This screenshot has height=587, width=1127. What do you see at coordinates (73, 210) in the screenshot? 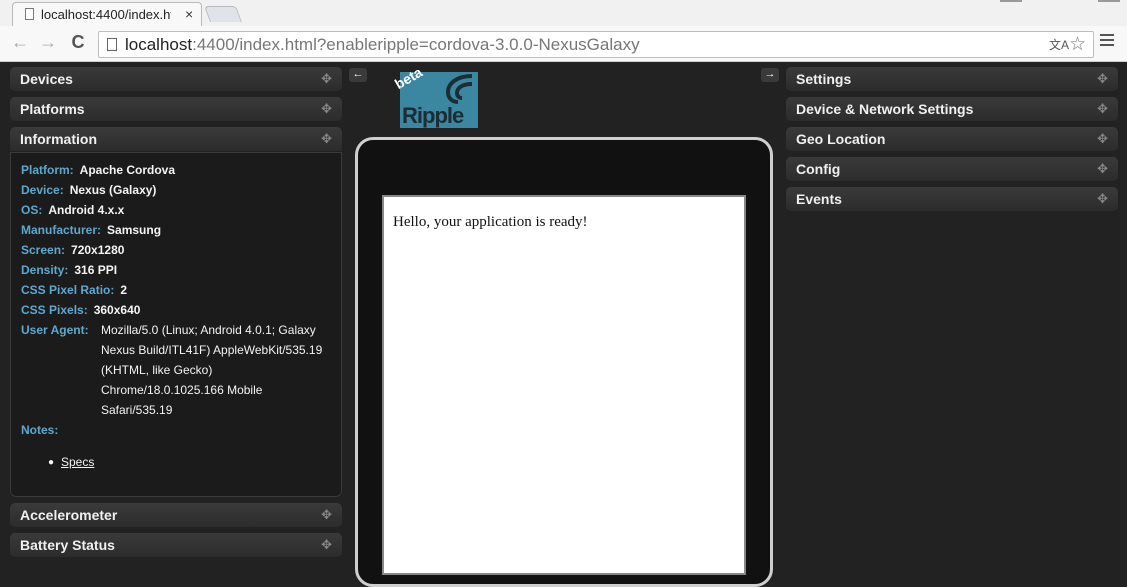
I see `info-os: OS: Android 4.x.x` at bounding box center [73, 210].